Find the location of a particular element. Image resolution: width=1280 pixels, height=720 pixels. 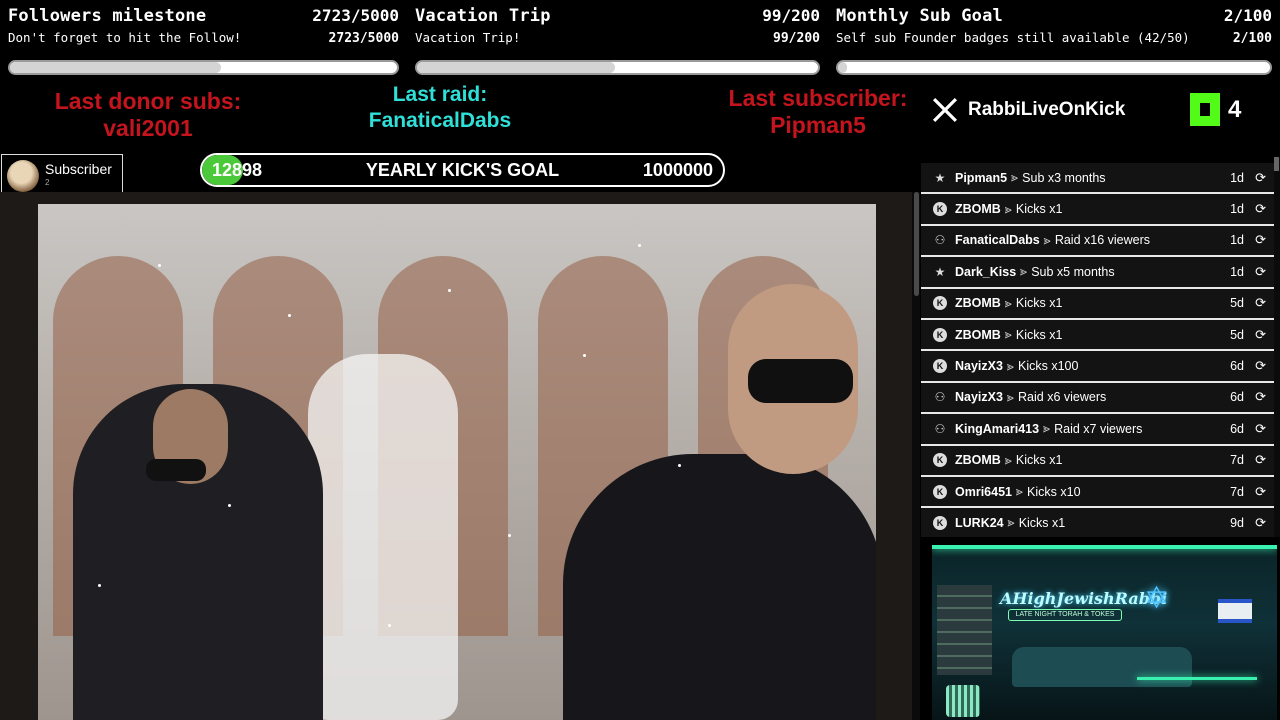

goal-count: 2/100 is located at coordinates (1247, 15).